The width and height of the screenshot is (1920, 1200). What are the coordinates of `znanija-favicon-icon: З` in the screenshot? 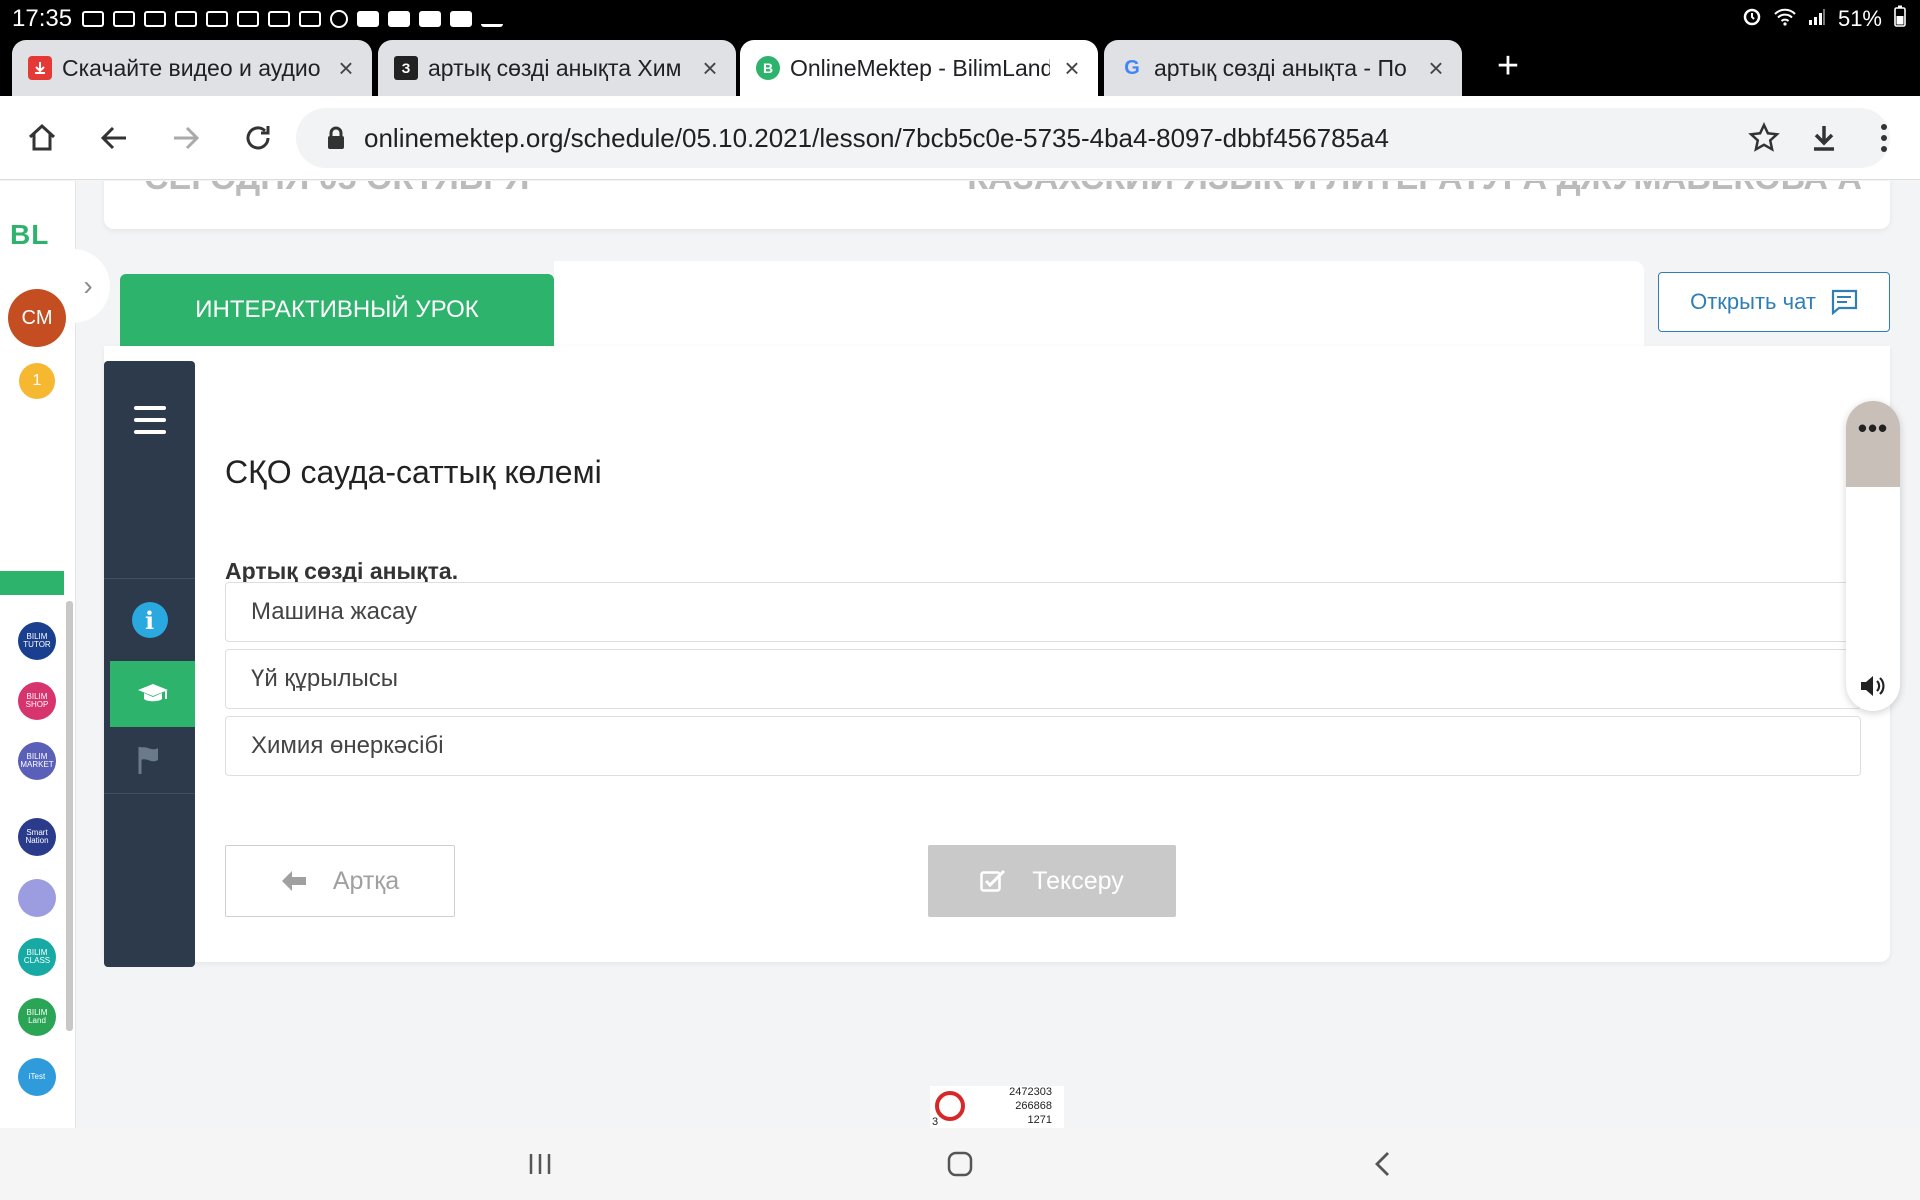 It's located at (406, 68).